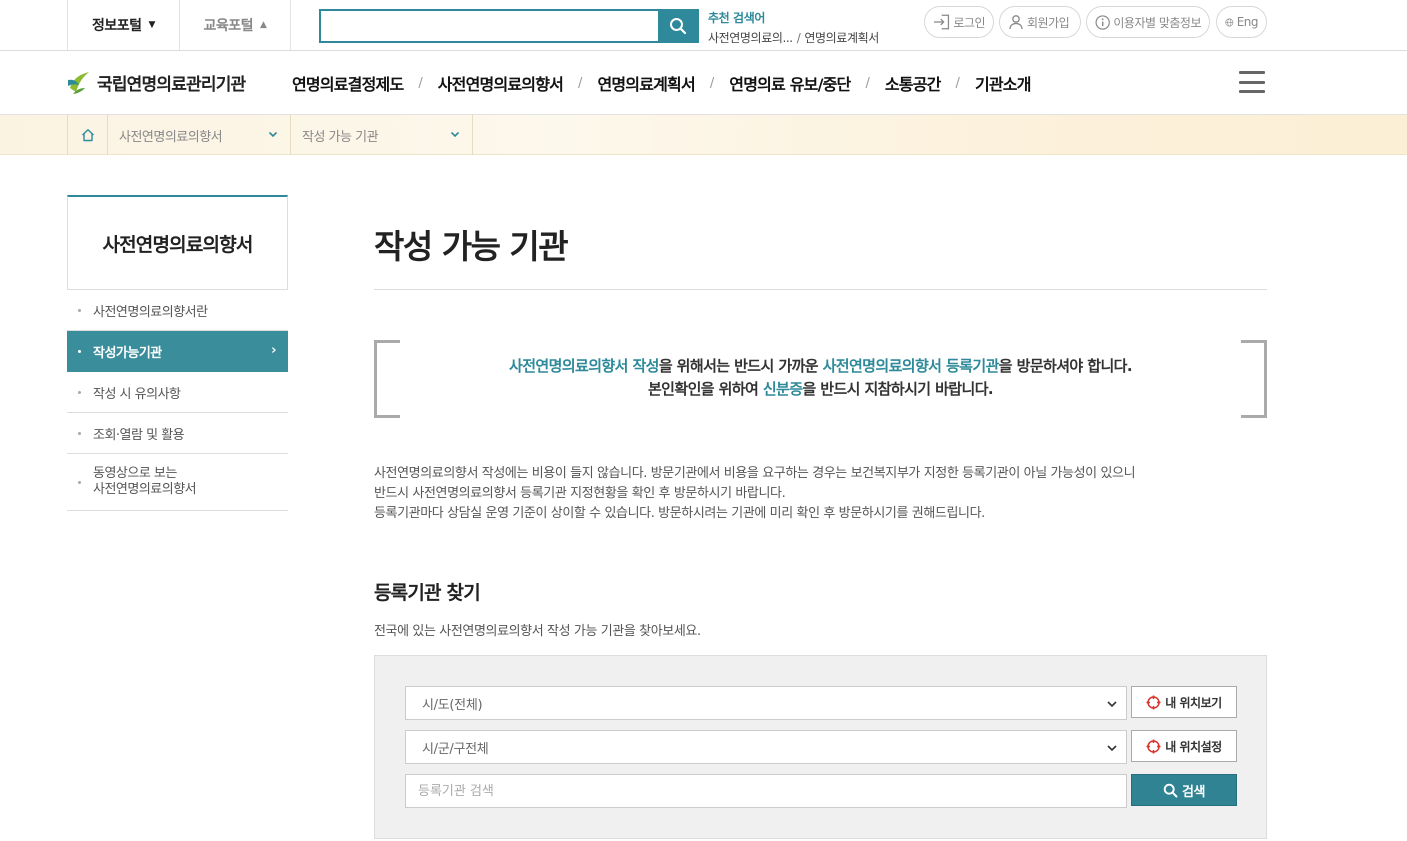 This screenshot has height=841, width=1407. I want to click on chevron-right-icon: ›, so click(273, 350).